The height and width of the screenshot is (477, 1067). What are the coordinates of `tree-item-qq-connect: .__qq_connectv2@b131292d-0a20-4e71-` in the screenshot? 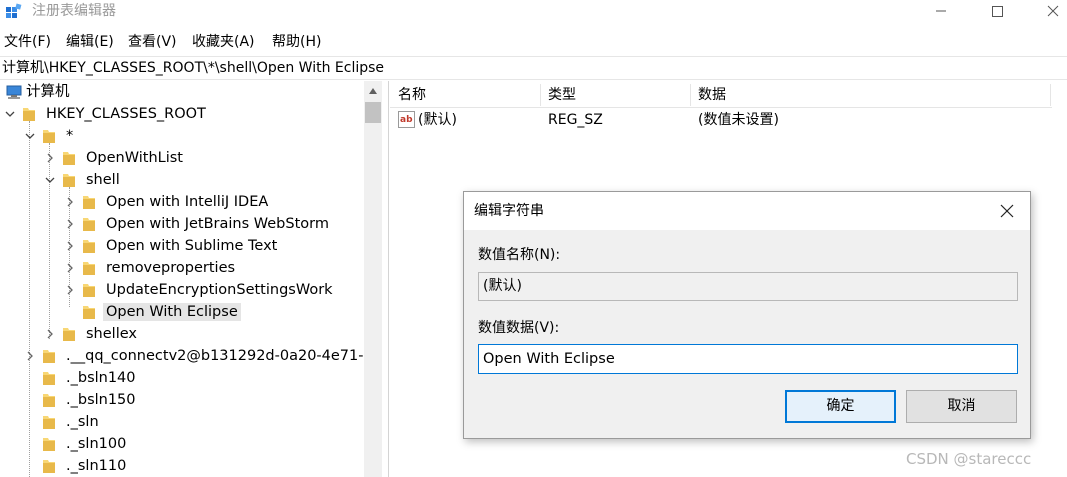 It's located at (182, 356).